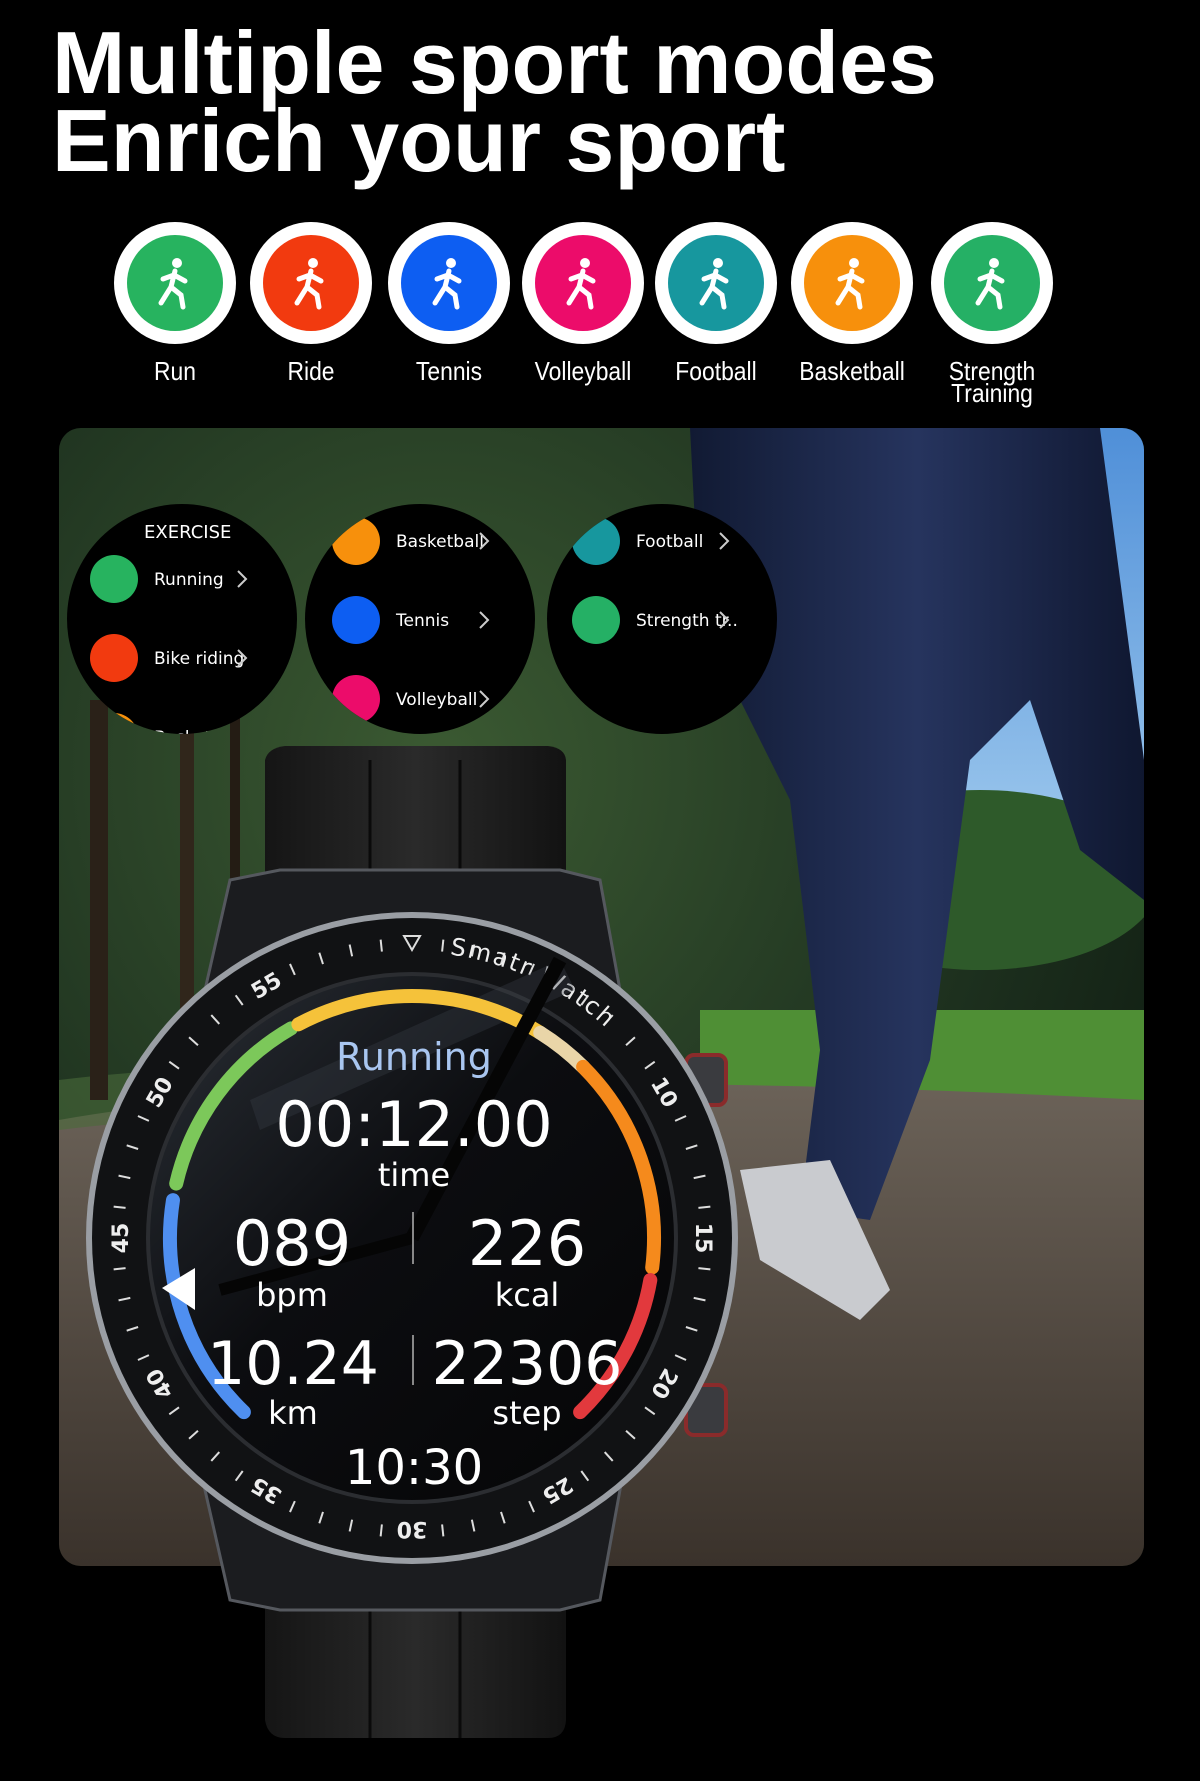 The width and height of the screenshot is (1200, 1781). What do you see at coordinates (992, 382) in the screenshot?
I see `mode-label: Strength Training` at bounding box center [992, 382].